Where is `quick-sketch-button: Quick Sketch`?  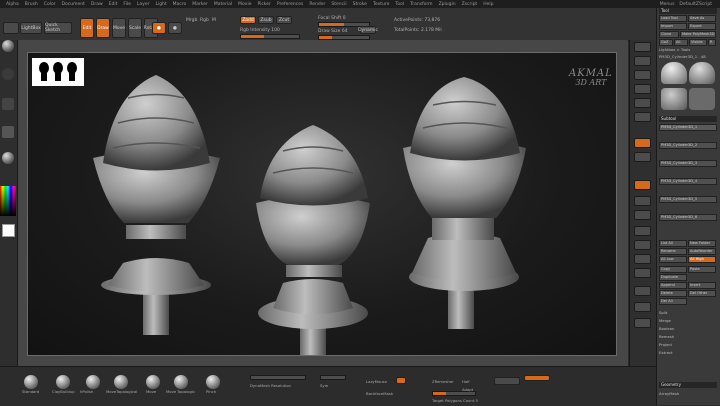 quick-sketch-button: Quick Sketch is located at coordinates (58, 28).